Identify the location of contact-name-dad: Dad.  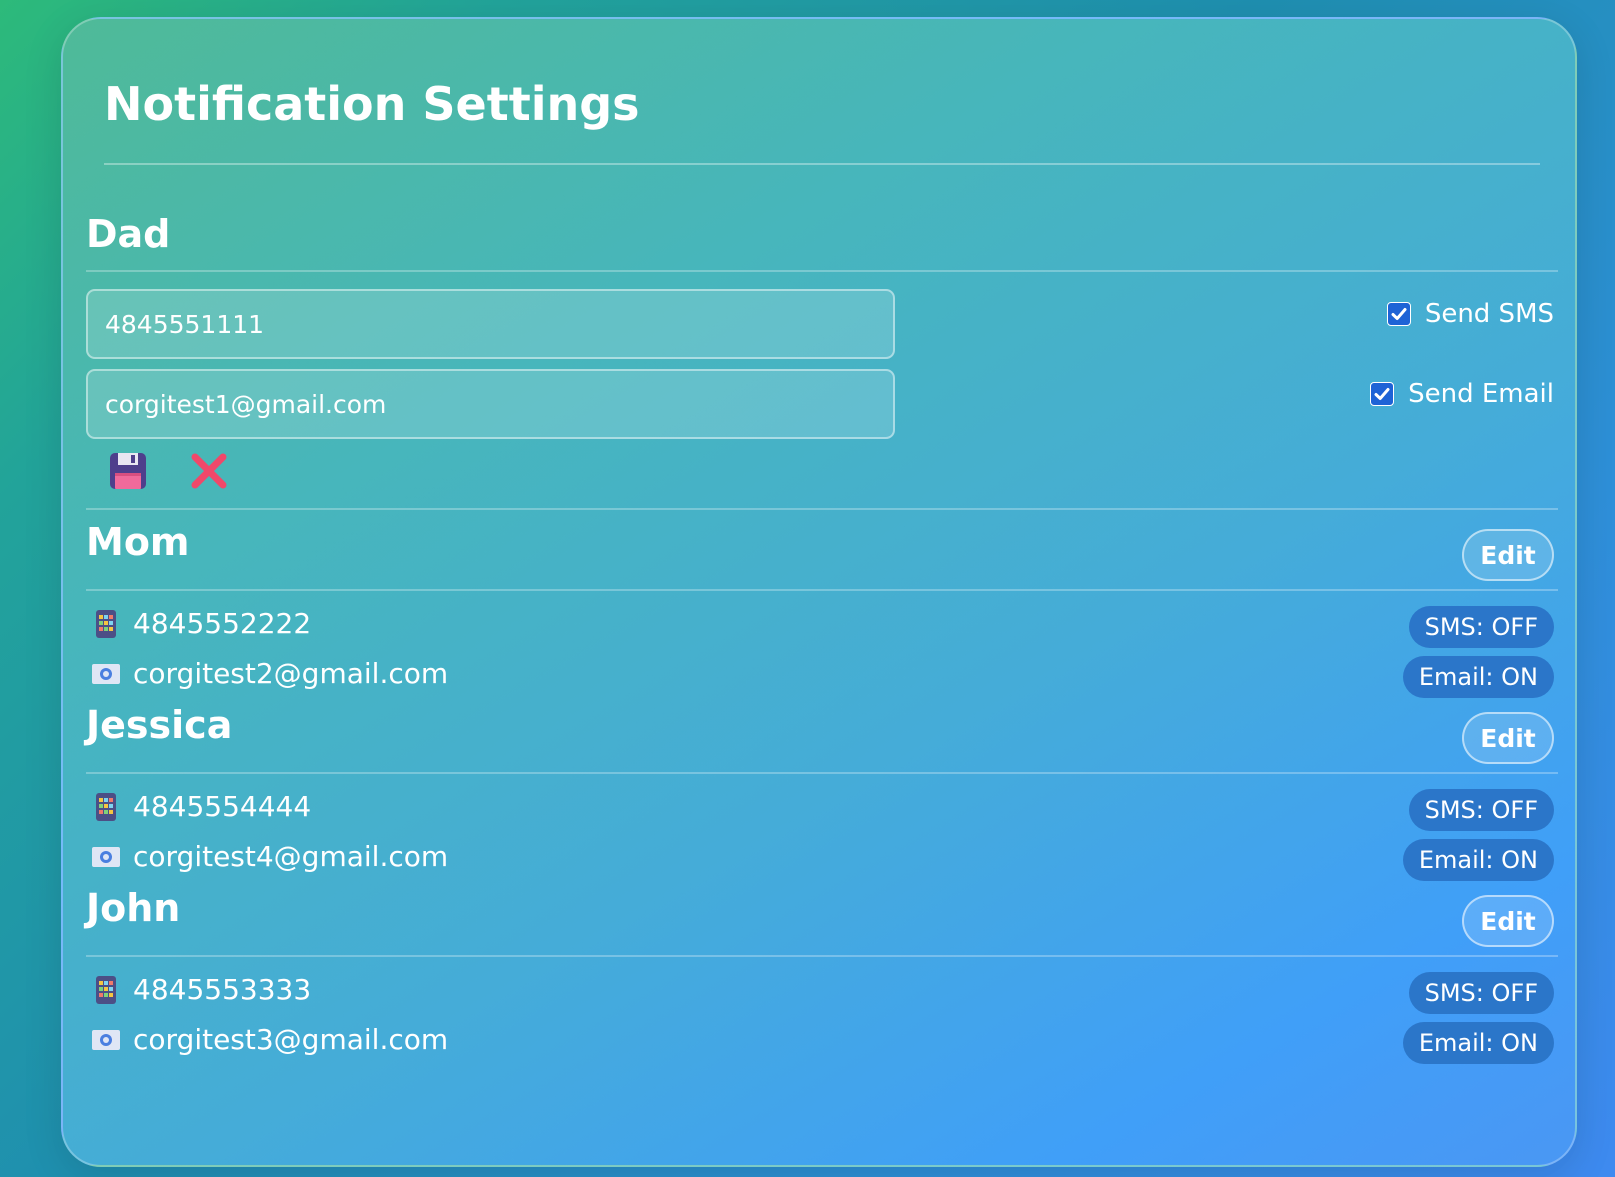
(128, 234).